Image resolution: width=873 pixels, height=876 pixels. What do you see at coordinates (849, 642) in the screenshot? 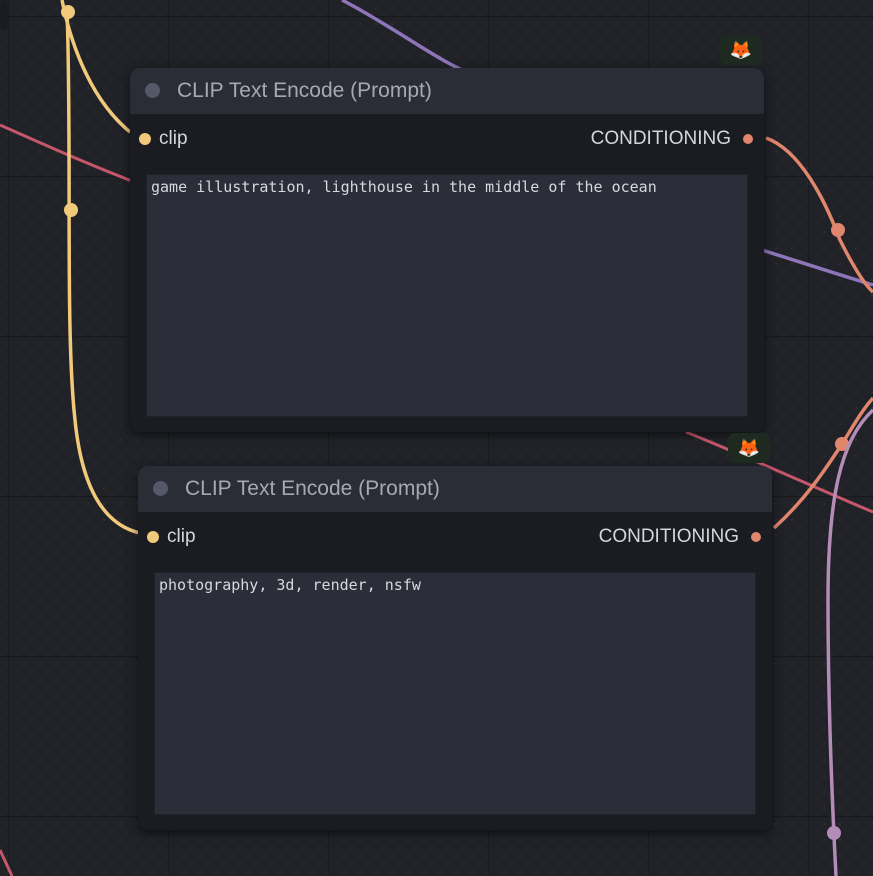
I see `vae-wire` at bounding box center [849, 642].